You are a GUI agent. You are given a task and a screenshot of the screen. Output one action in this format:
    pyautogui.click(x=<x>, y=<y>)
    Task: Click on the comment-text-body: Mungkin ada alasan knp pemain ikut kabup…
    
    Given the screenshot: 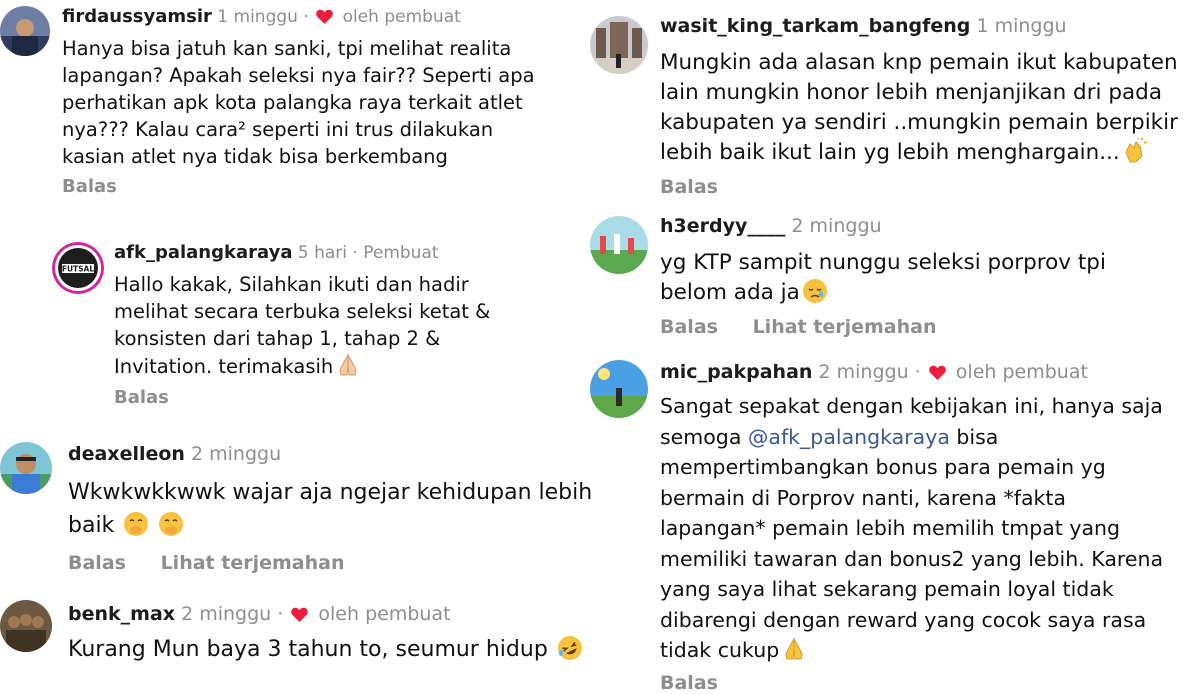 What is the action you would take?
    pyautogui.click(x=919, y=107)
    